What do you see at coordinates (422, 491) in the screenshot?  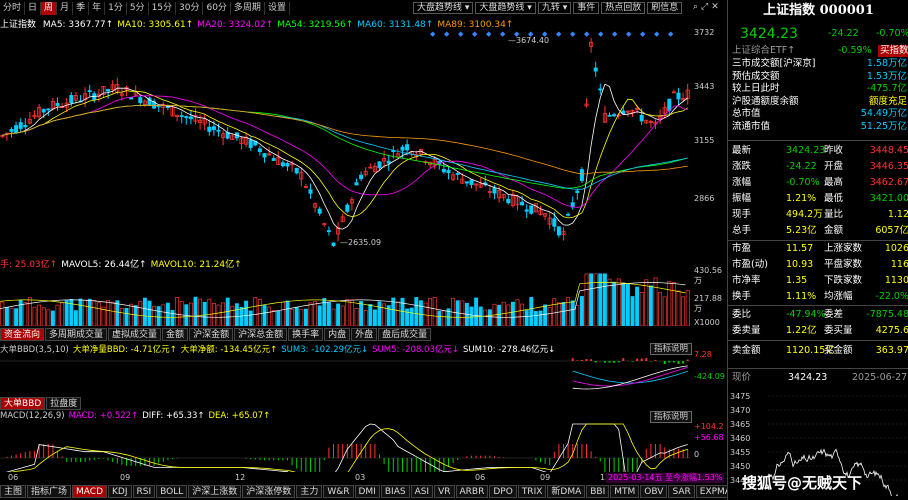 I see `indicator-tab: ASI` at bounding box center [422, 491].